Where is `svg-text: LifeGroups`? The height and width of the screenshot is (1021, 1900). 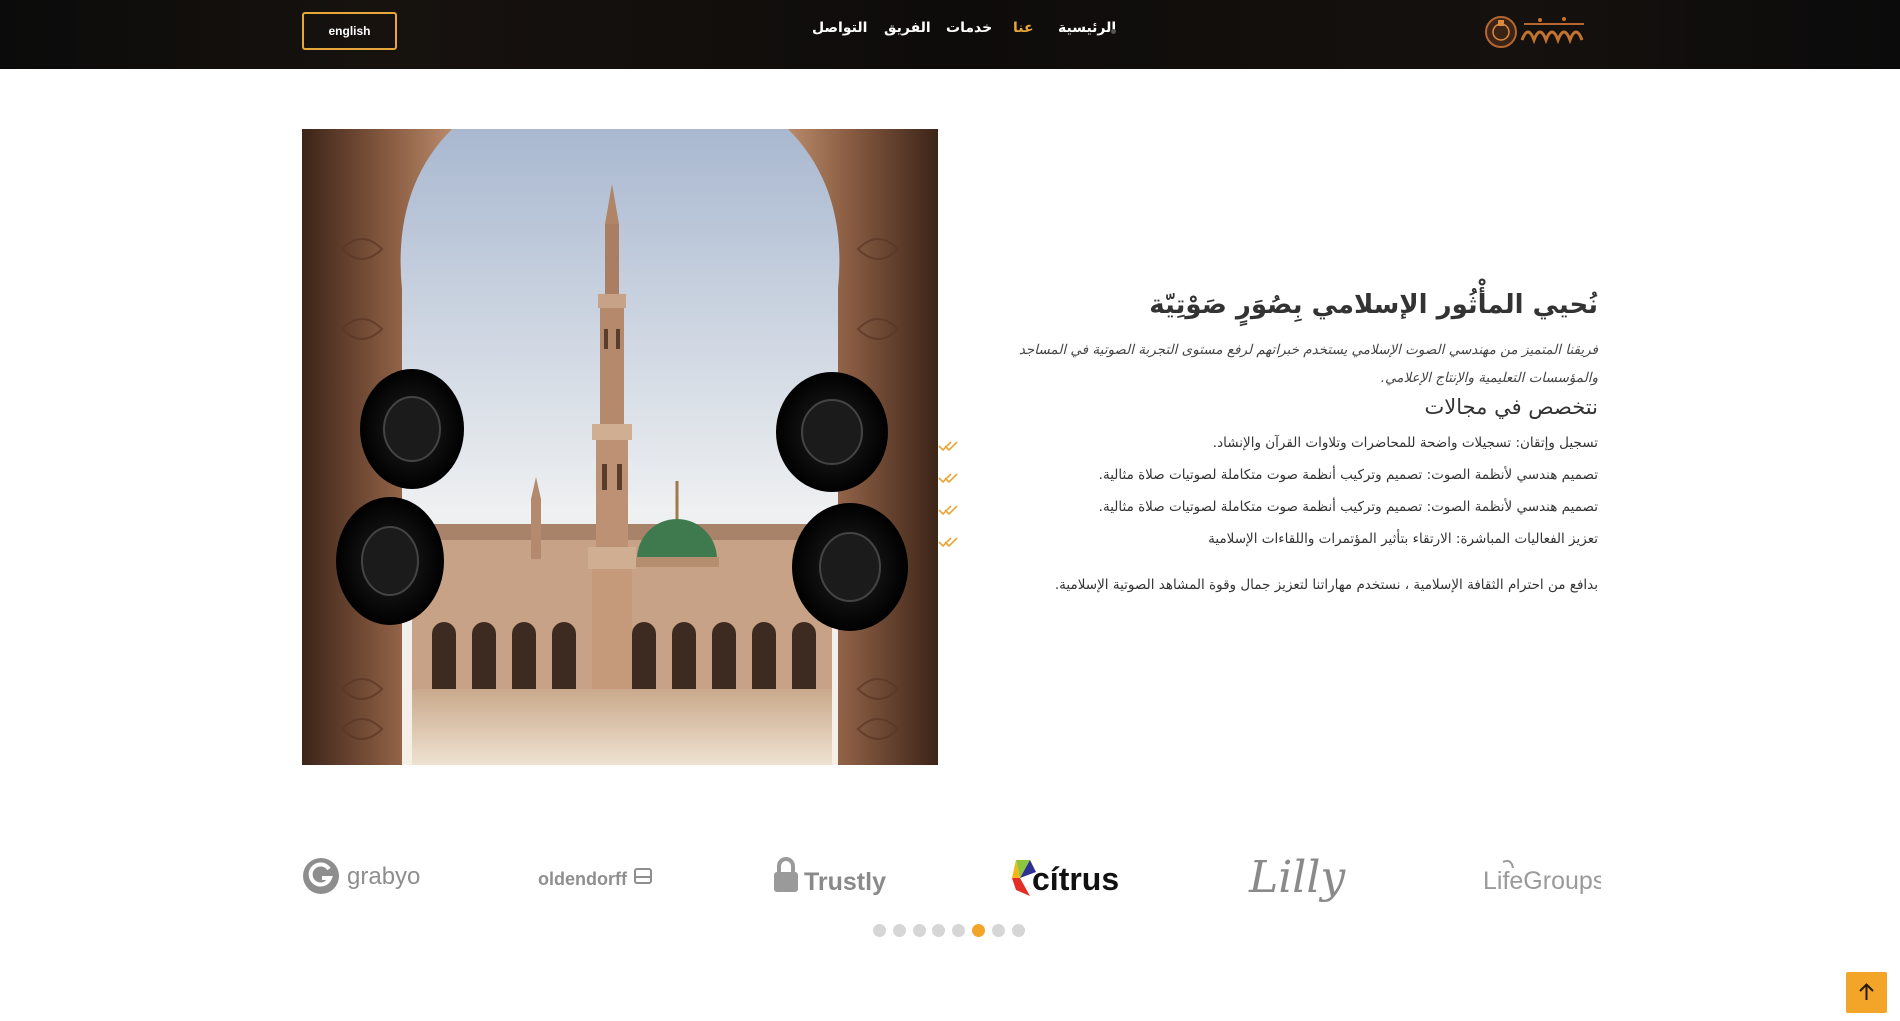 svg-text: LifeGroups is located at coordinates (1542, 881).